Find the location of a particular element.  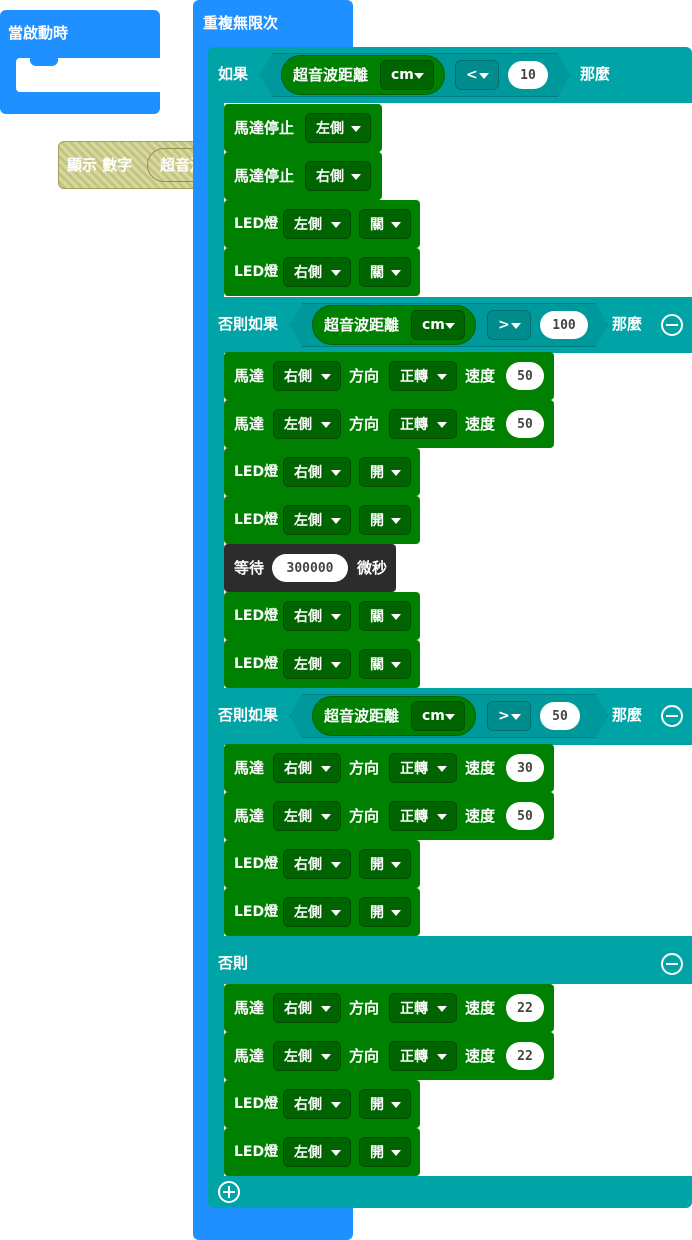

stop-label: 馬達停止 is located at coordinates (264, 176).